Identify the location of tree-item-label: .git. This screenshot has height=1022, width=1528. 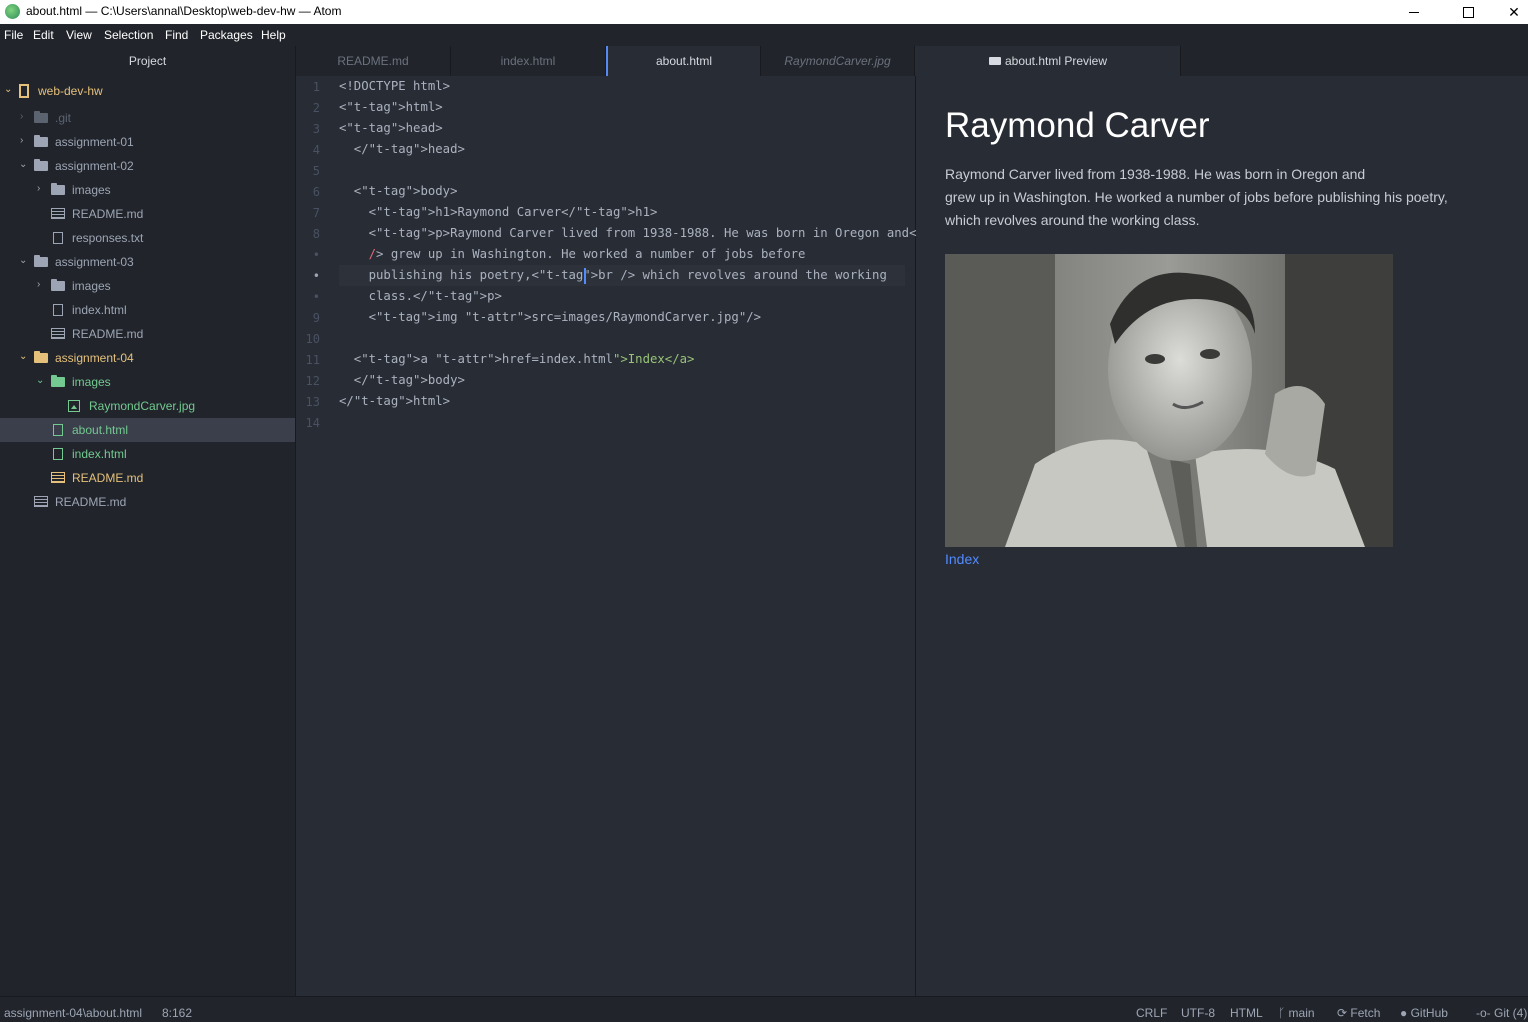
(63, 118).